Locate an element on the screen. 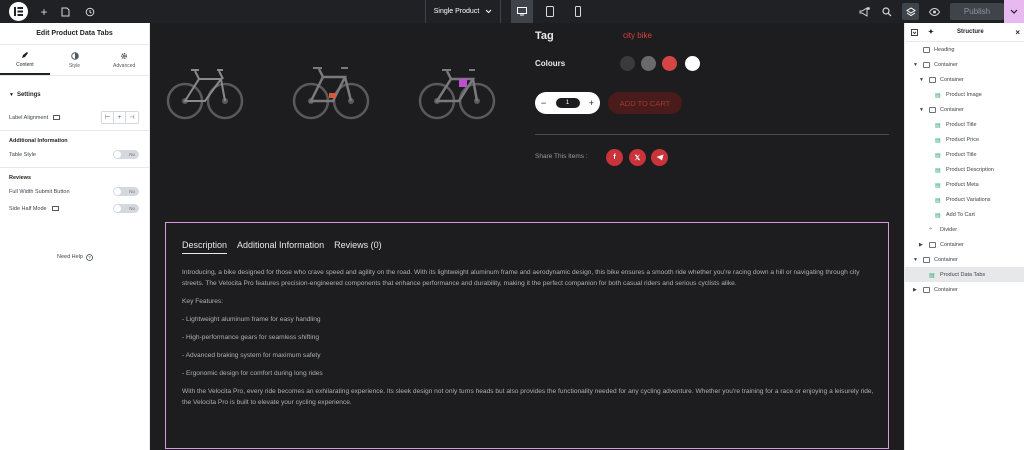  align-center-icon: + is located at coordinates (120, 117).